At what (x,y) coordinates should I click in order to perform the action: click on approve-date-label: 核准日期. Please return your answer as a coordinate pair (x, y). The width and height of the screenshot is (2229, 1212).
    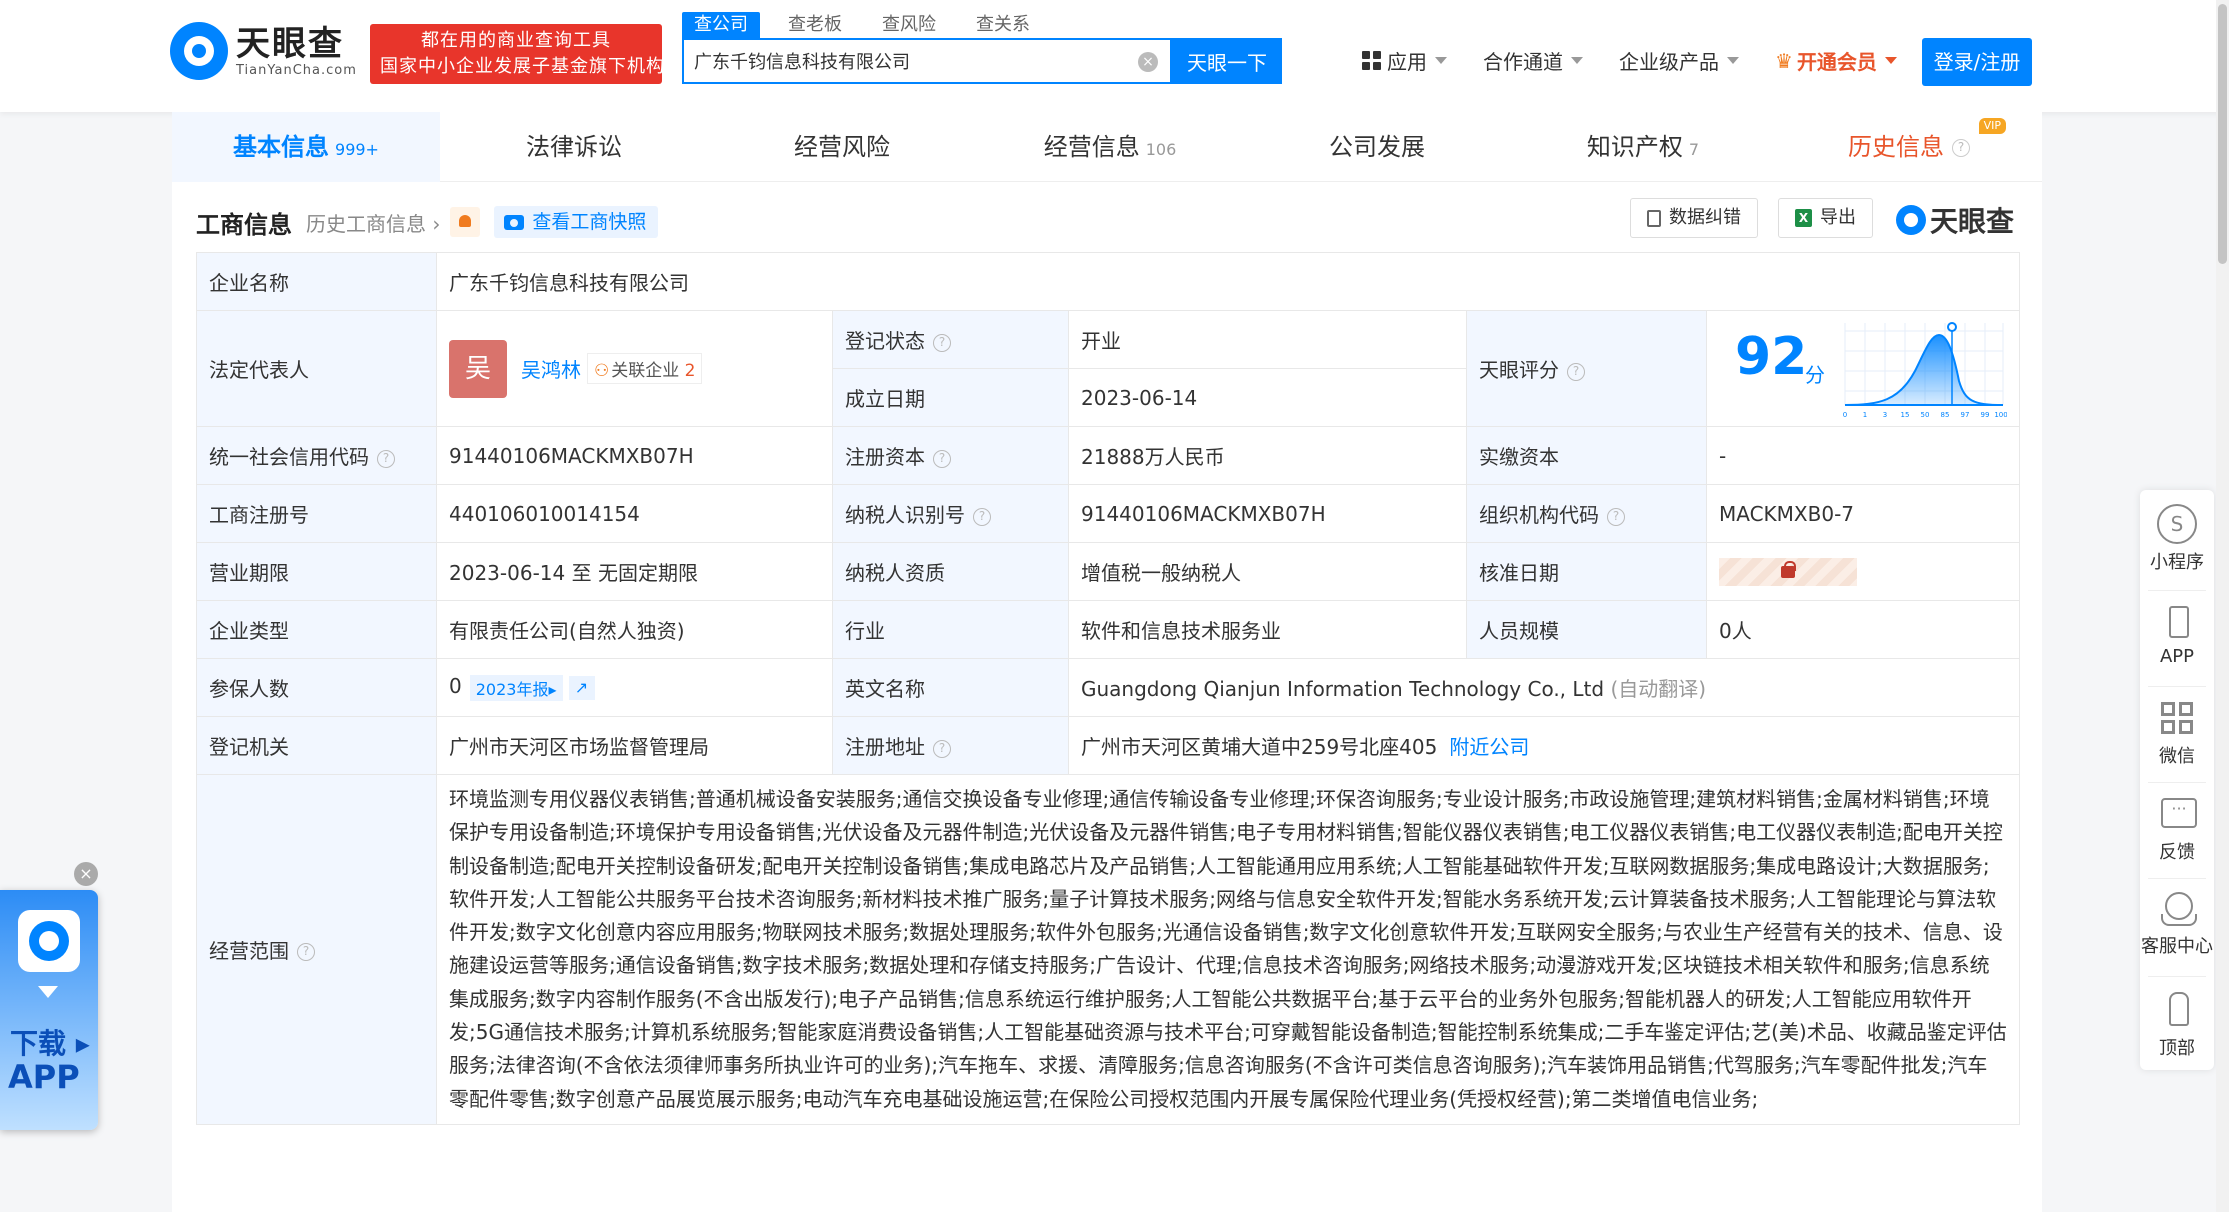
    Looking at the image, I should click on (1586, 571).